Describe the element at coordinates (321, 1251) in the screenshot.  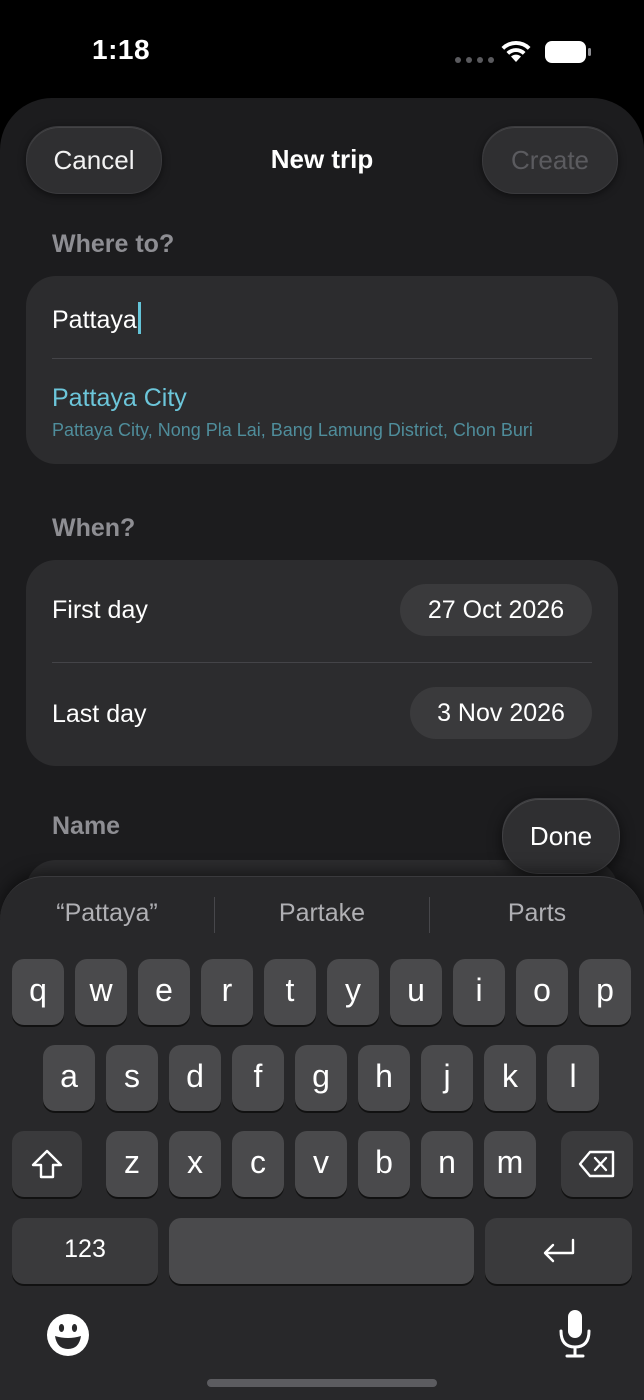
I see `space-key` at that location.